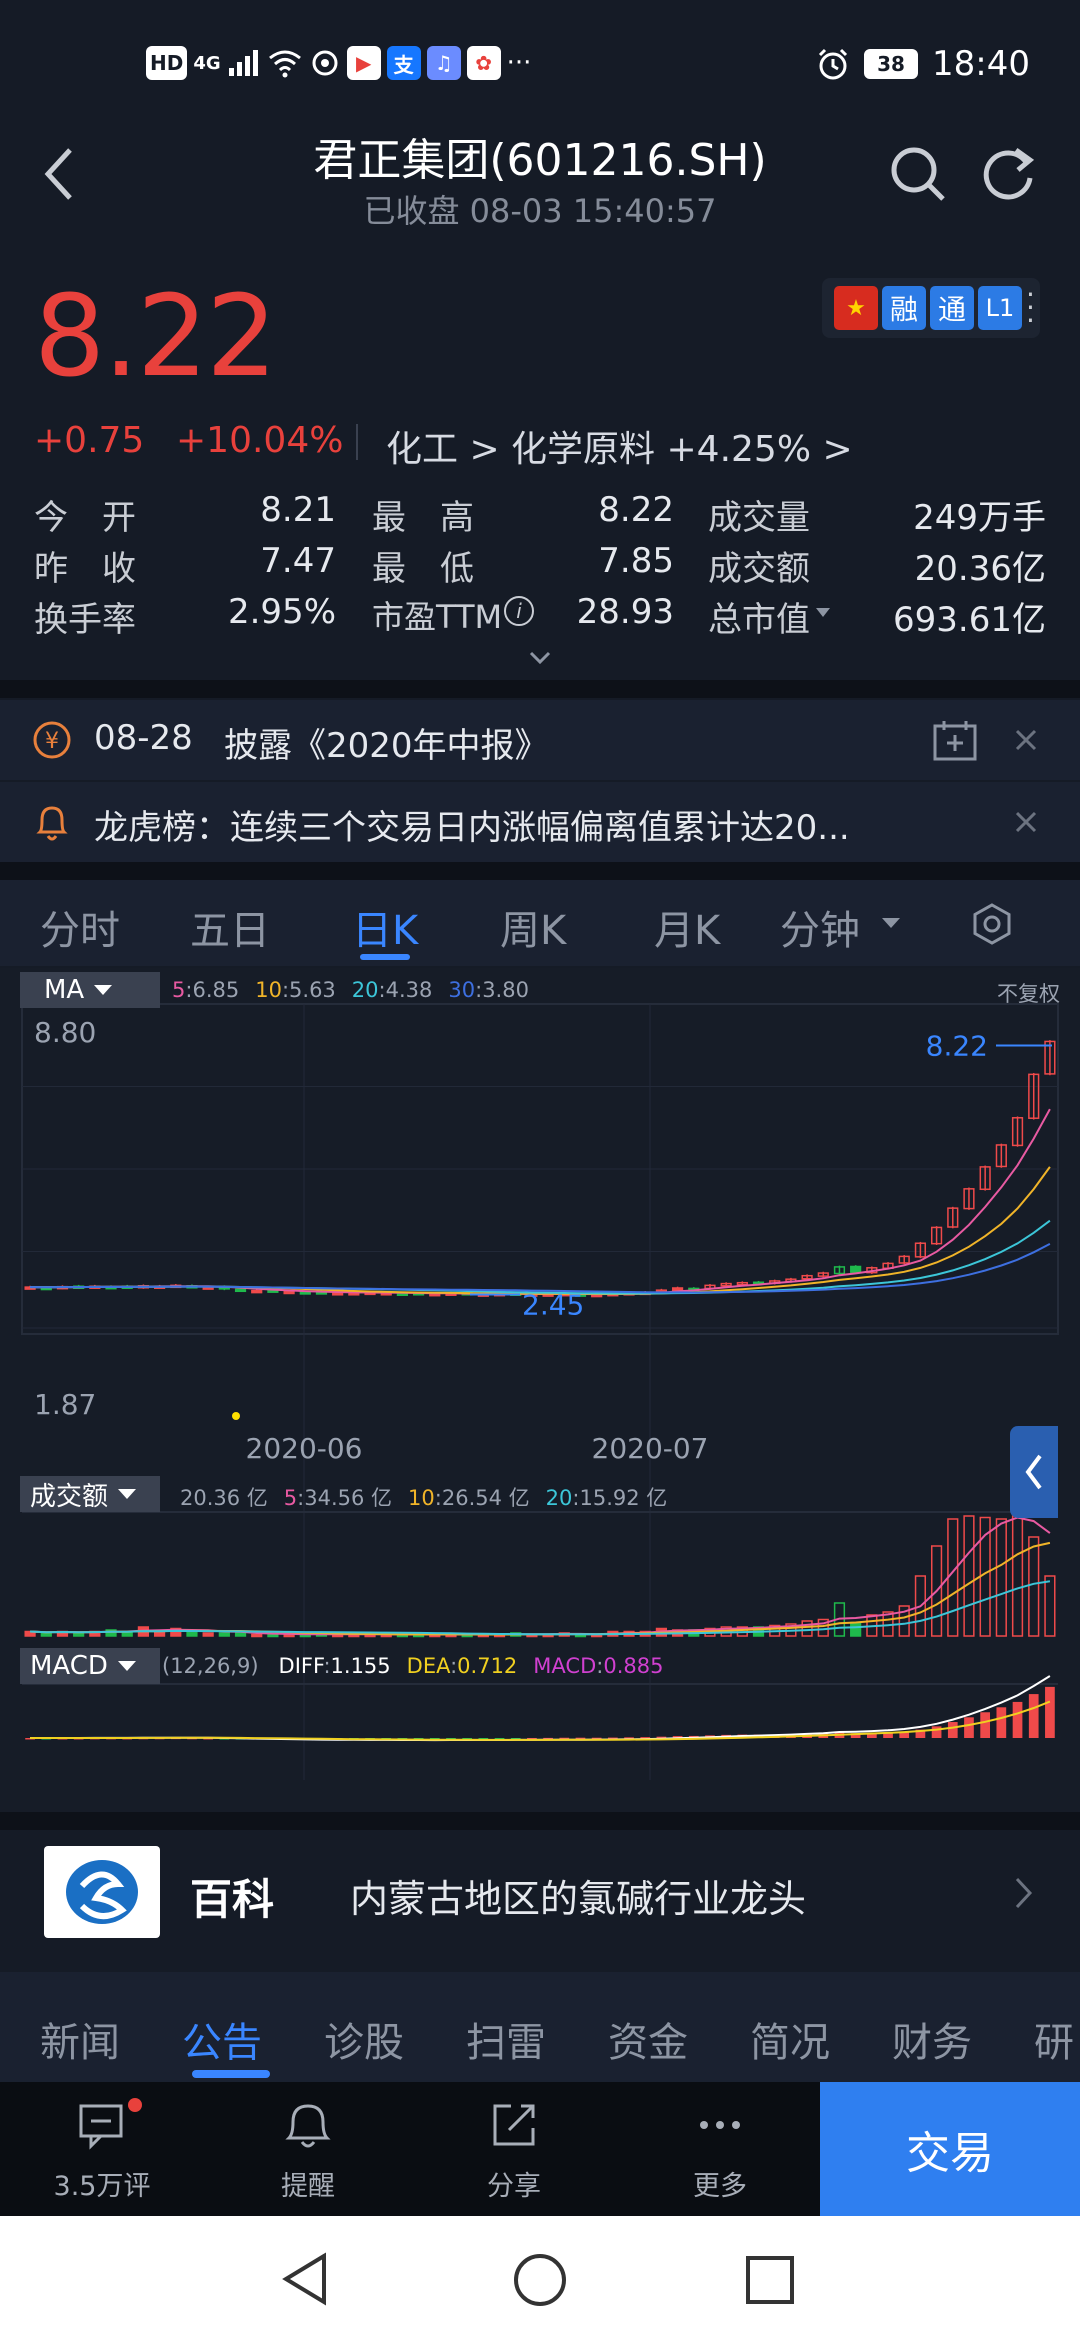  I want to click on tab-profile: 简况, so click(790, 2039).